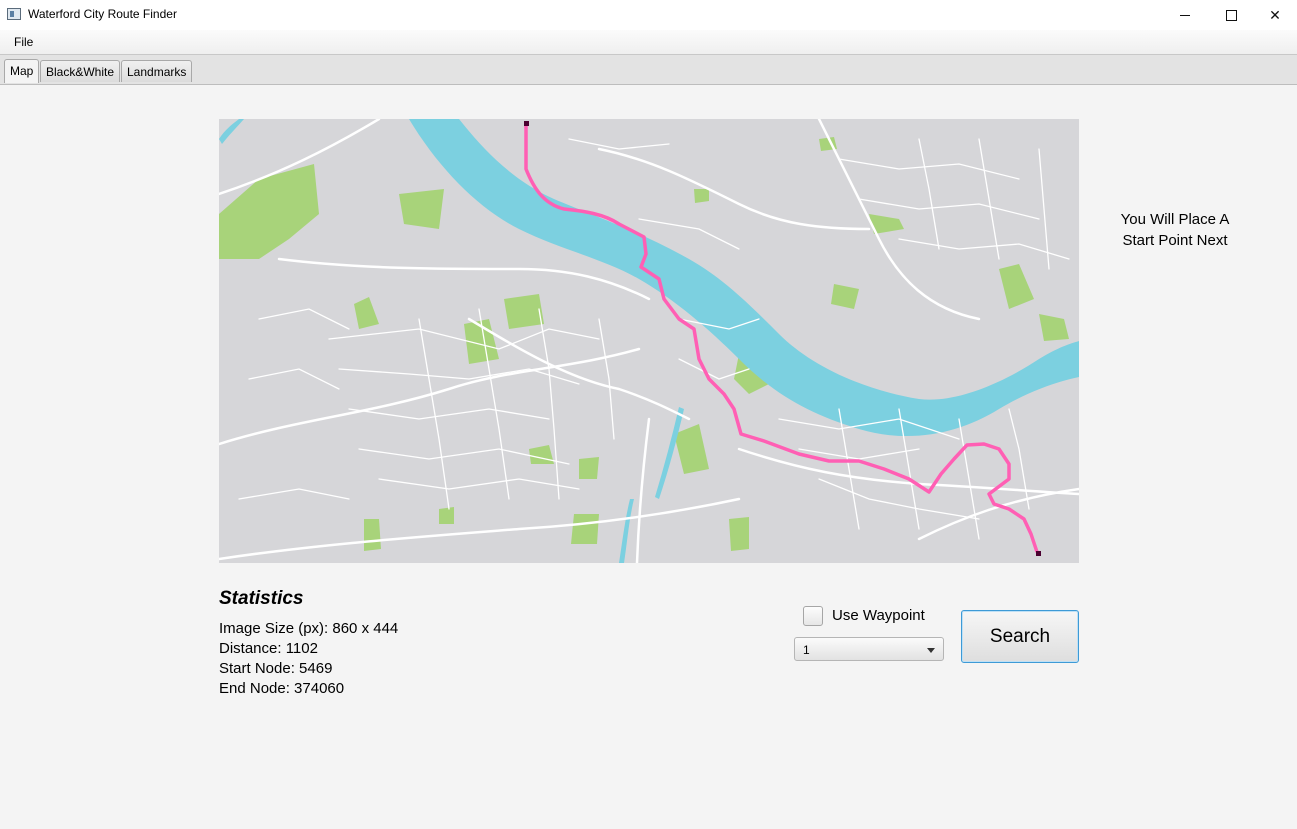 Image resolution: width=1297 pixels, height=829 pixels. I want to click on waypoint-select: 1, so click(869, 649).